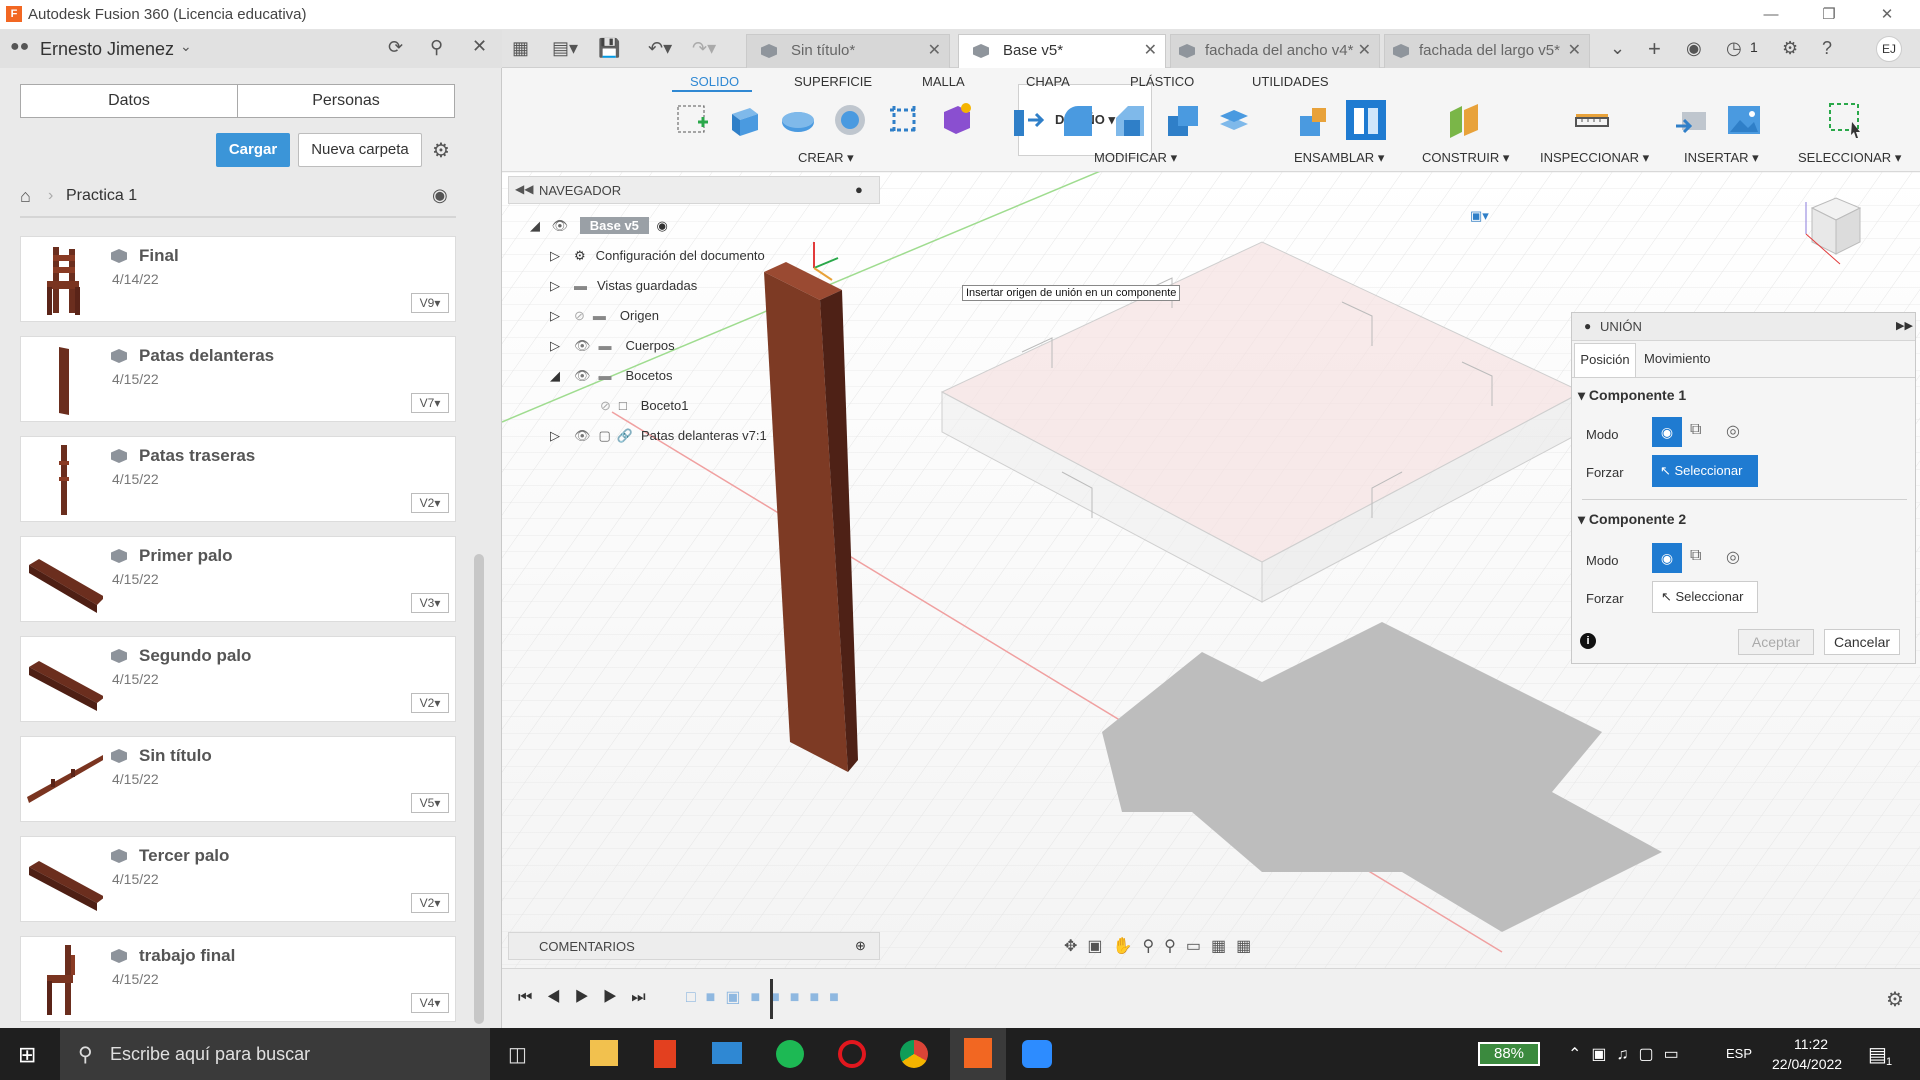  Describe the element at coordinates (704, 48) in the screenshot. I see `redo-icon: ↷▾` at that location.